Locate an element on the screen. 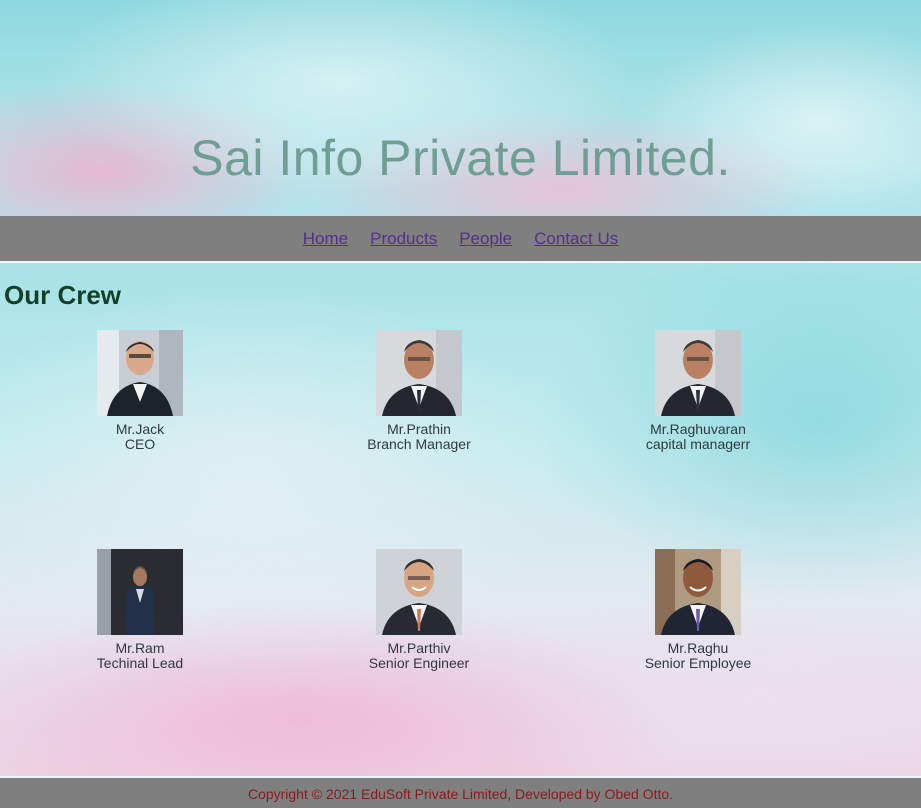  member-name: Mr.Raghuvaran is located at coordinates (698, 429).